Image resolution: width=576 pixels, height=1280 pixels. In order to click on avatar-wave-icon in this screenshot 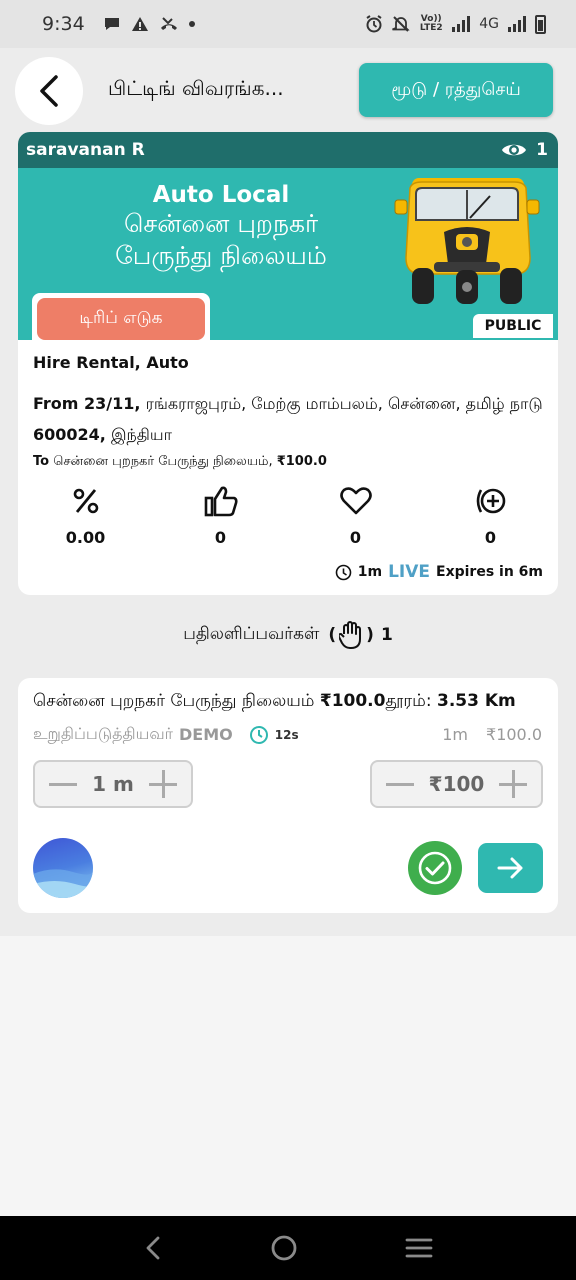, I will do `click(63, 883)`.